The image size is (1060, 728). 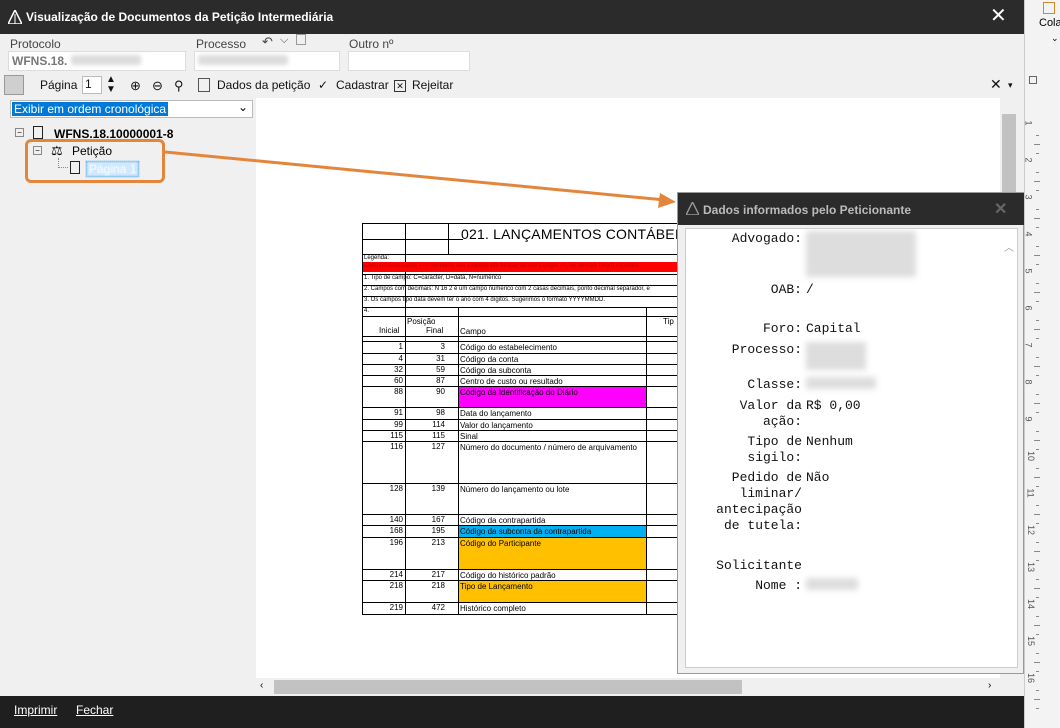 What do you see at coordinates (1028, 419) in the screenshot?
I see `ruler-number: 9` at bounding box center [1028, 419].